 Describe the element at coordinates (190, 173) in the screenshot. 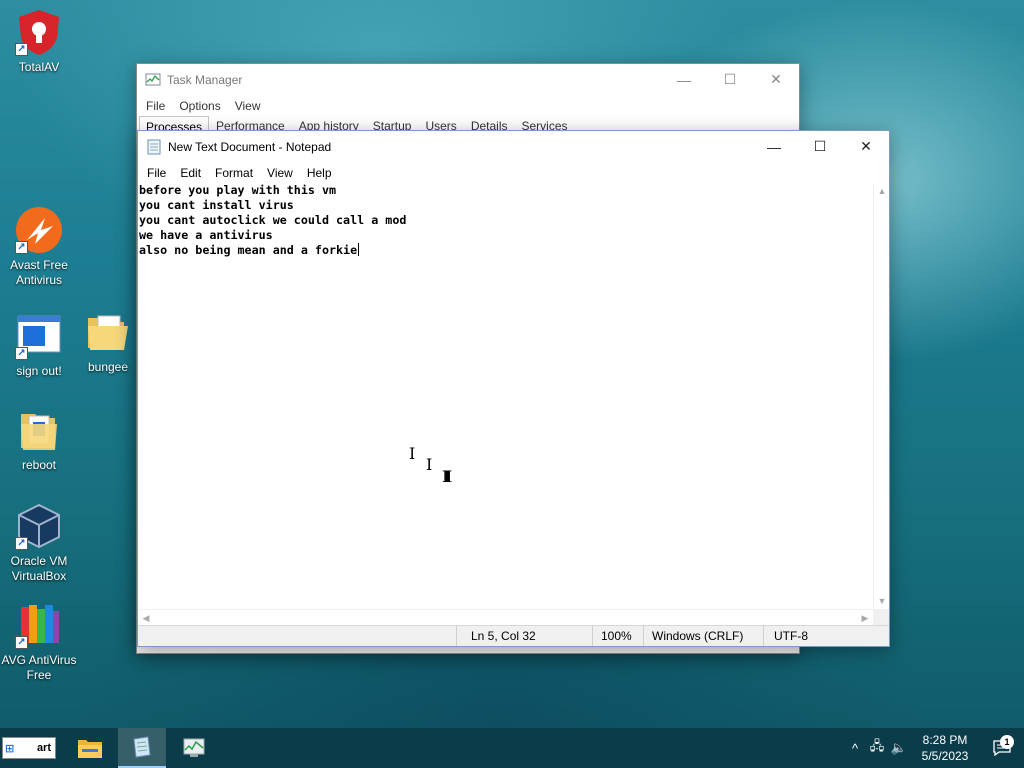

I see `menu-edit: Edit` at that location.